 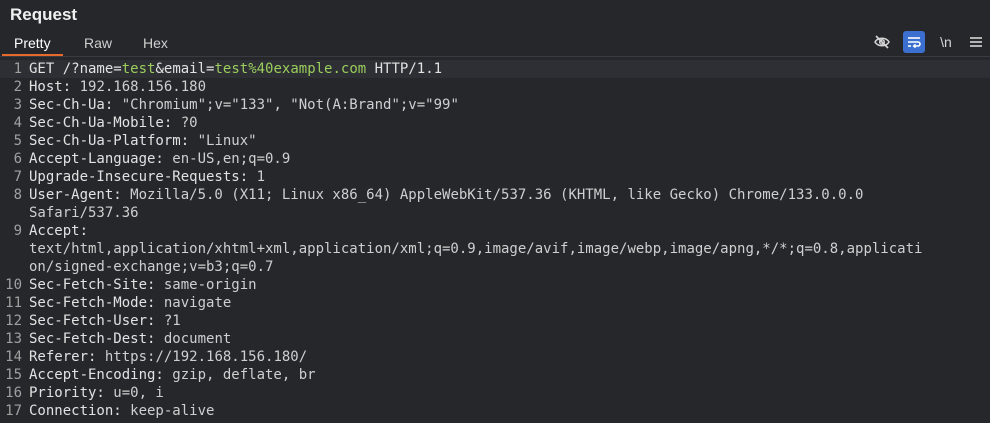 I want to click on header-value: "Chromium";v="133", "Not(A:Brand";v="99", so click(x=286, y=105).